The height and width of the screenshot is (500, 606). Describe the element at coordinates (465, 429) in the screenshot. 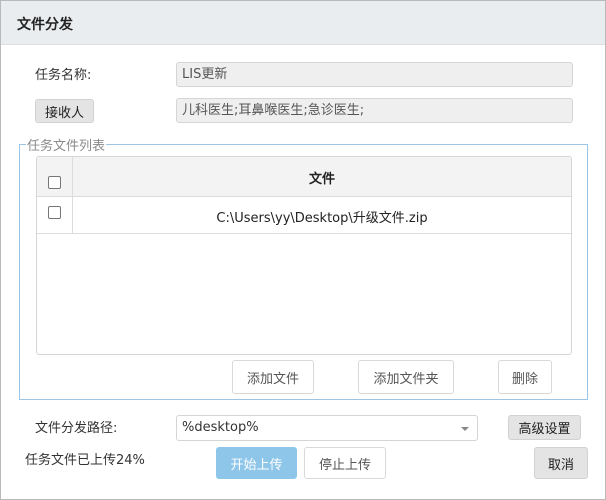

I see `chevron-down-icon` at that location.